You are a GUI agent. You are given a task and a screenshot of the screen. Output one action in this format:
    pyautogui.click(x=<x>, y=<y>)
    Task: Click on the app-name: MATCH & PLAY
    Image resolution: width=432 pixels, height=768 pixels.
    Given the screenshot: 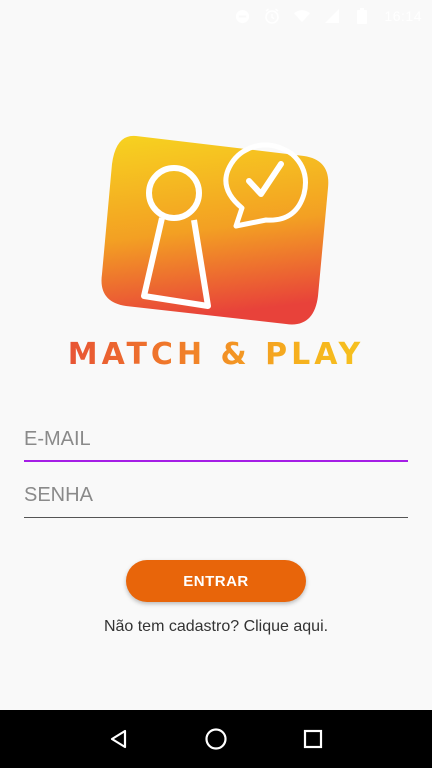 What is the action you would take?
    pyautogui.click(x=216, y=354)
    